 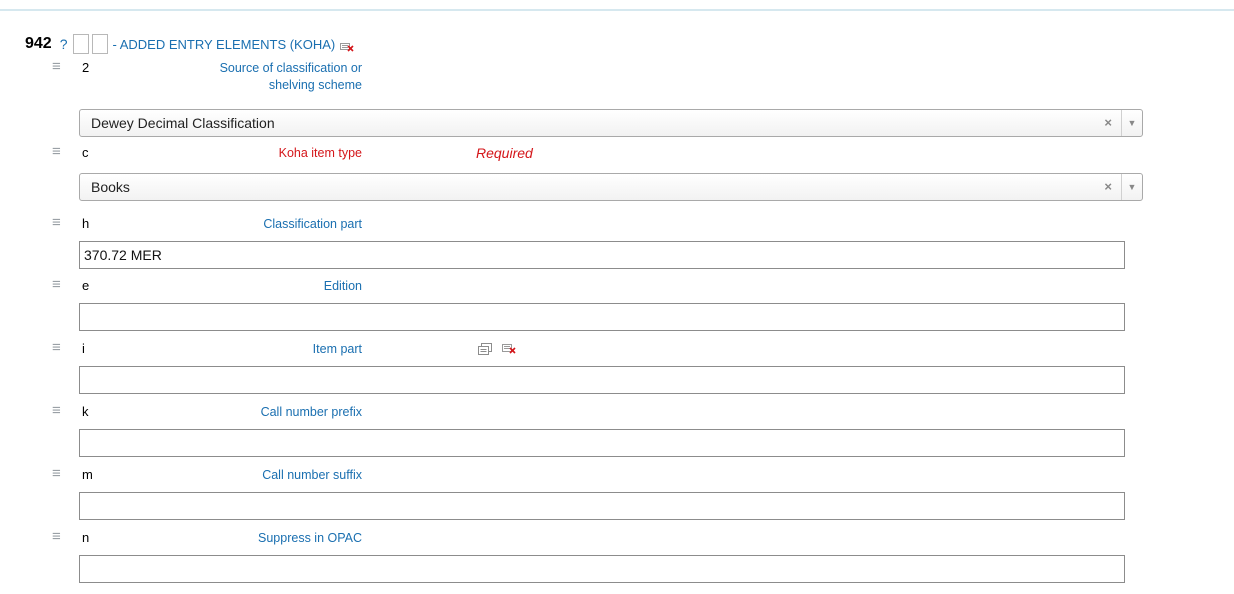 I want to click on subfield-label: Classification part, so click(x=312, y=224).